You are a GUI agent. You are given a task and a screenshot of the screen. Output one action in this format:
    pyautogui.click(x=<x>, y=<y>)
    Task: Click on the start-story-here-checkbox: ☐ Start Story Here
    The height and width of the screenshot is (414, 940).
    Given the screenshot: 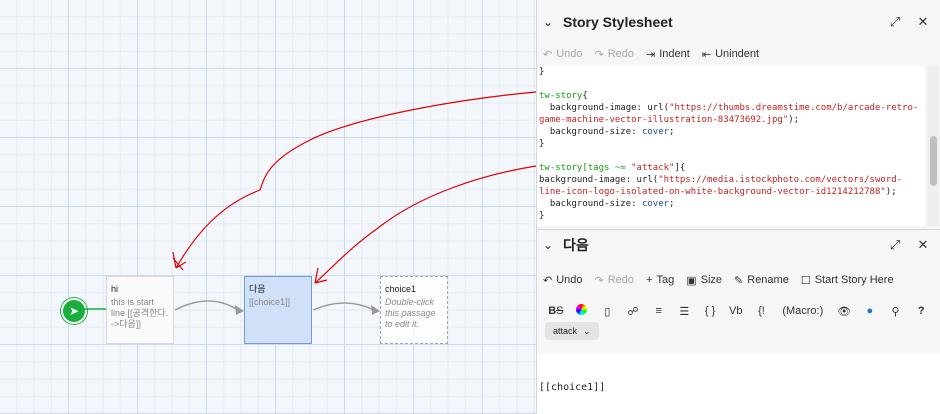 What is the action you would take?
    pyautogui.click(x=847, y=280)
    